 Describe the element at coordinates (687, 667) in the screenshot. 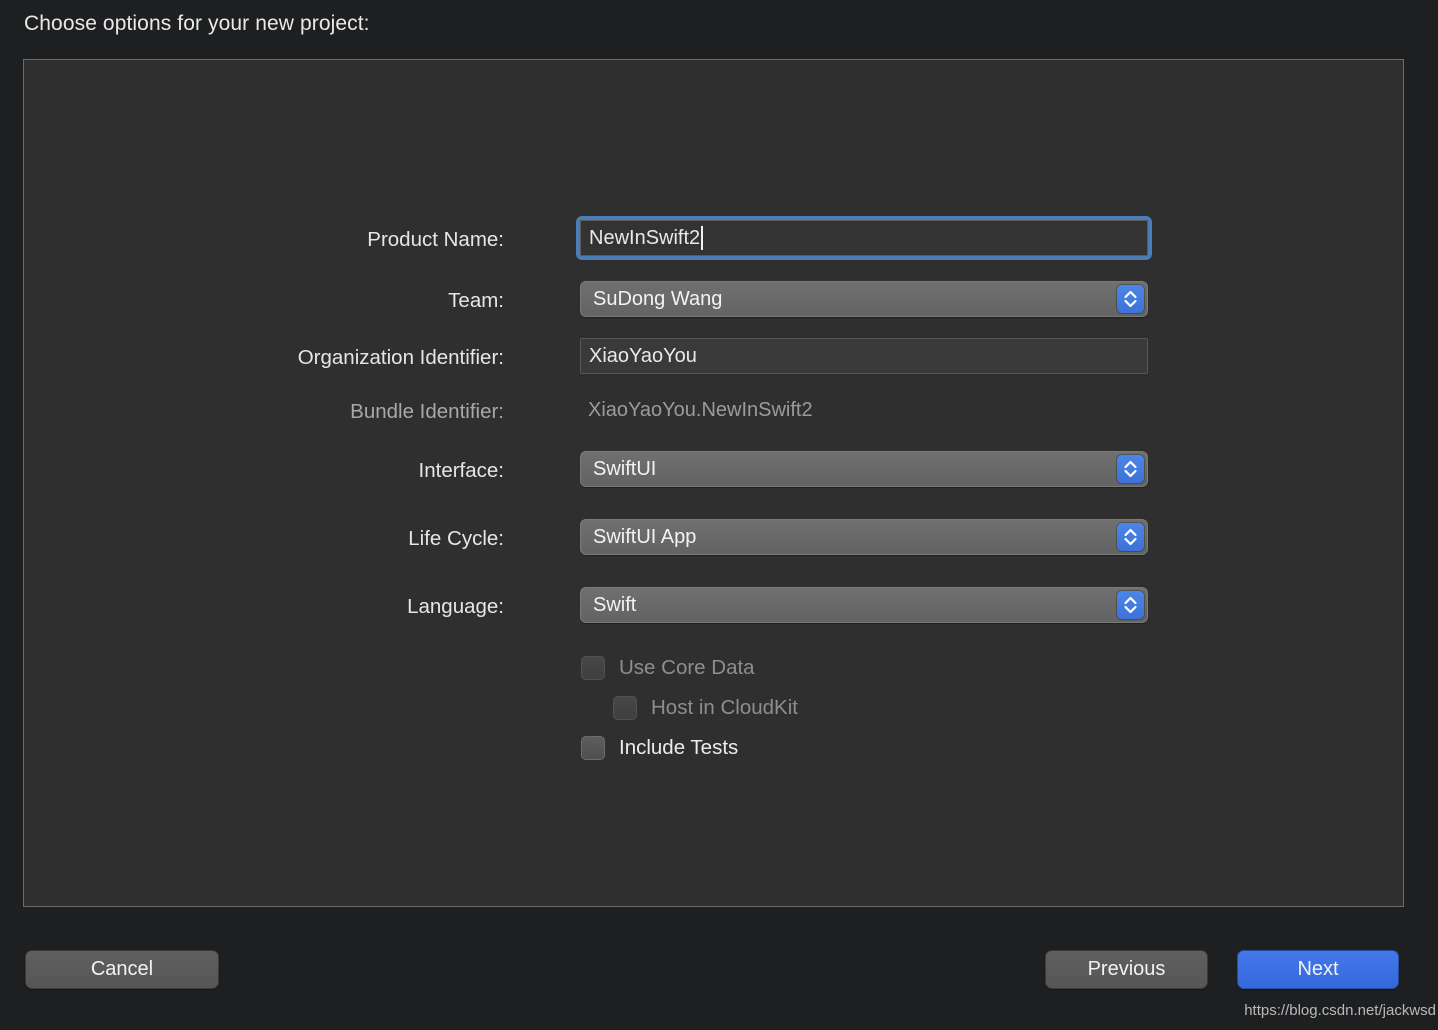

I see `use-core-data-label: Use Core Data` at that location.